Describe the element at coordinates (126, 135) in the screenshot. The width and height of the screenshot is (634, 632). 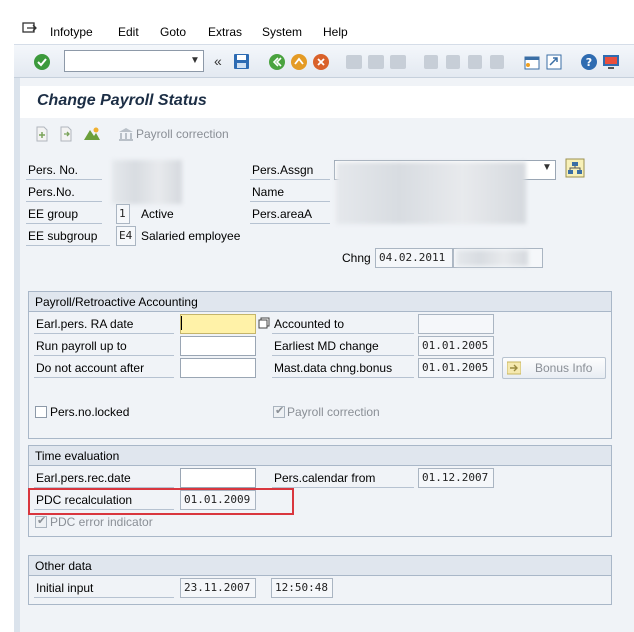
I see `payroll-correction-icon` at that location.